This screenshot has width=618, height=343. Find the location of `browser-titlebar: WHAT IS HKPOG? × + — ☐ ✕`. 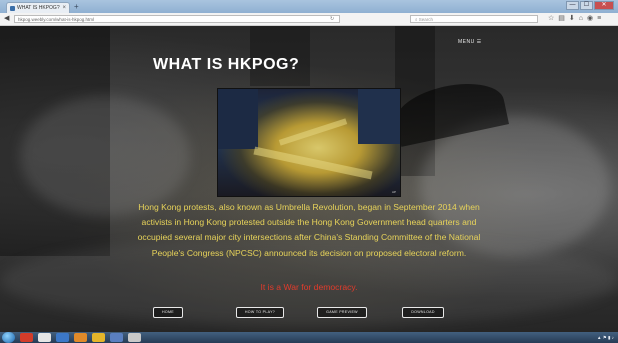

browser-titlebar: WHAT IS HKPOG? × + — ☐ ✕ is located at coordinates (309, 6).